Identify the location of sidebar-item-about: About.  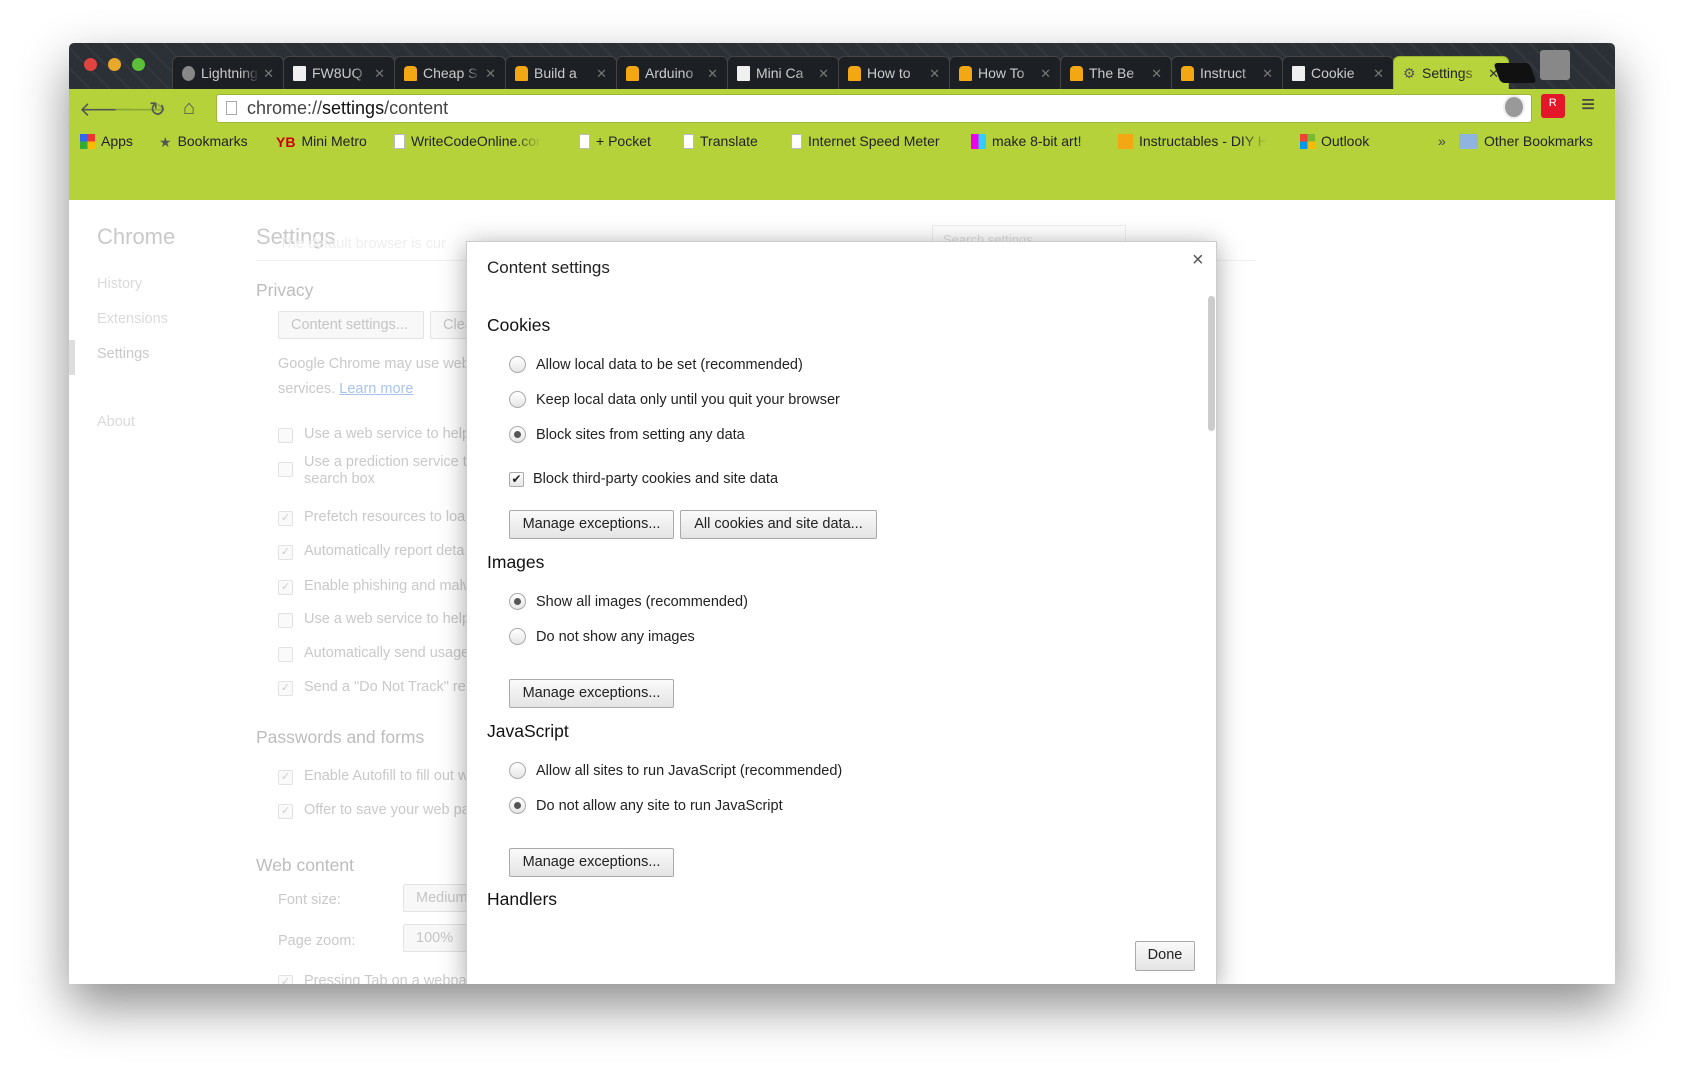
(116, 422).